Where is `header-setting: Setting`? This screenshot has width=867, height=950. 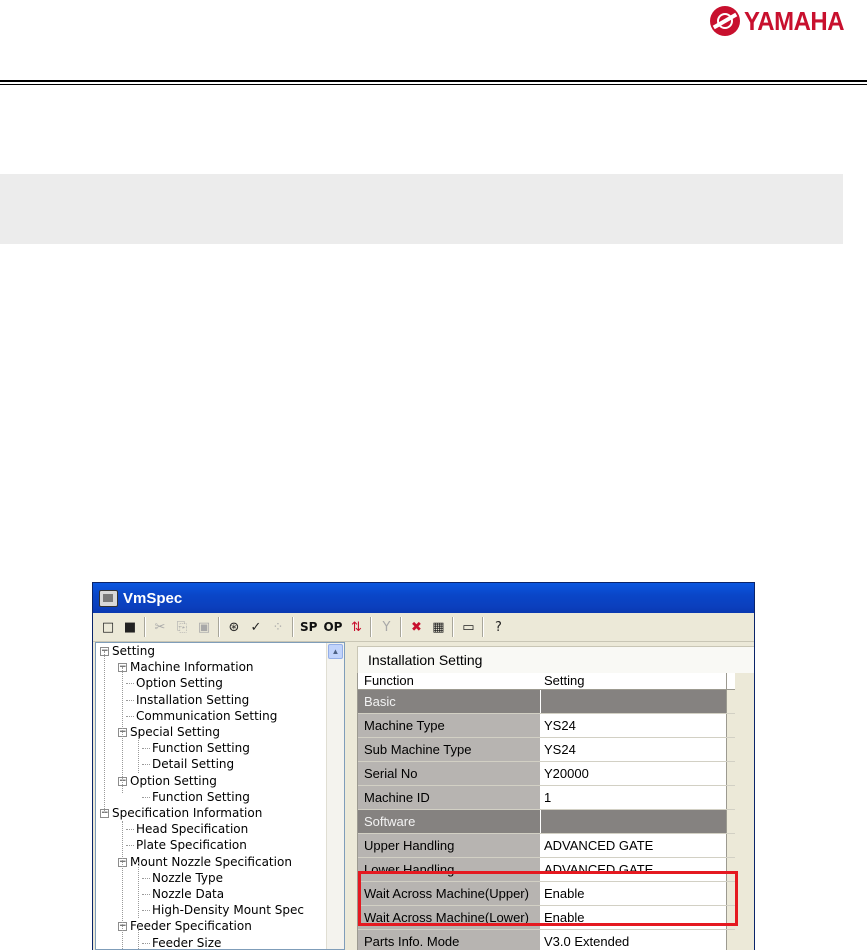
header-setting: Setting is located at coordinates (634, 681).